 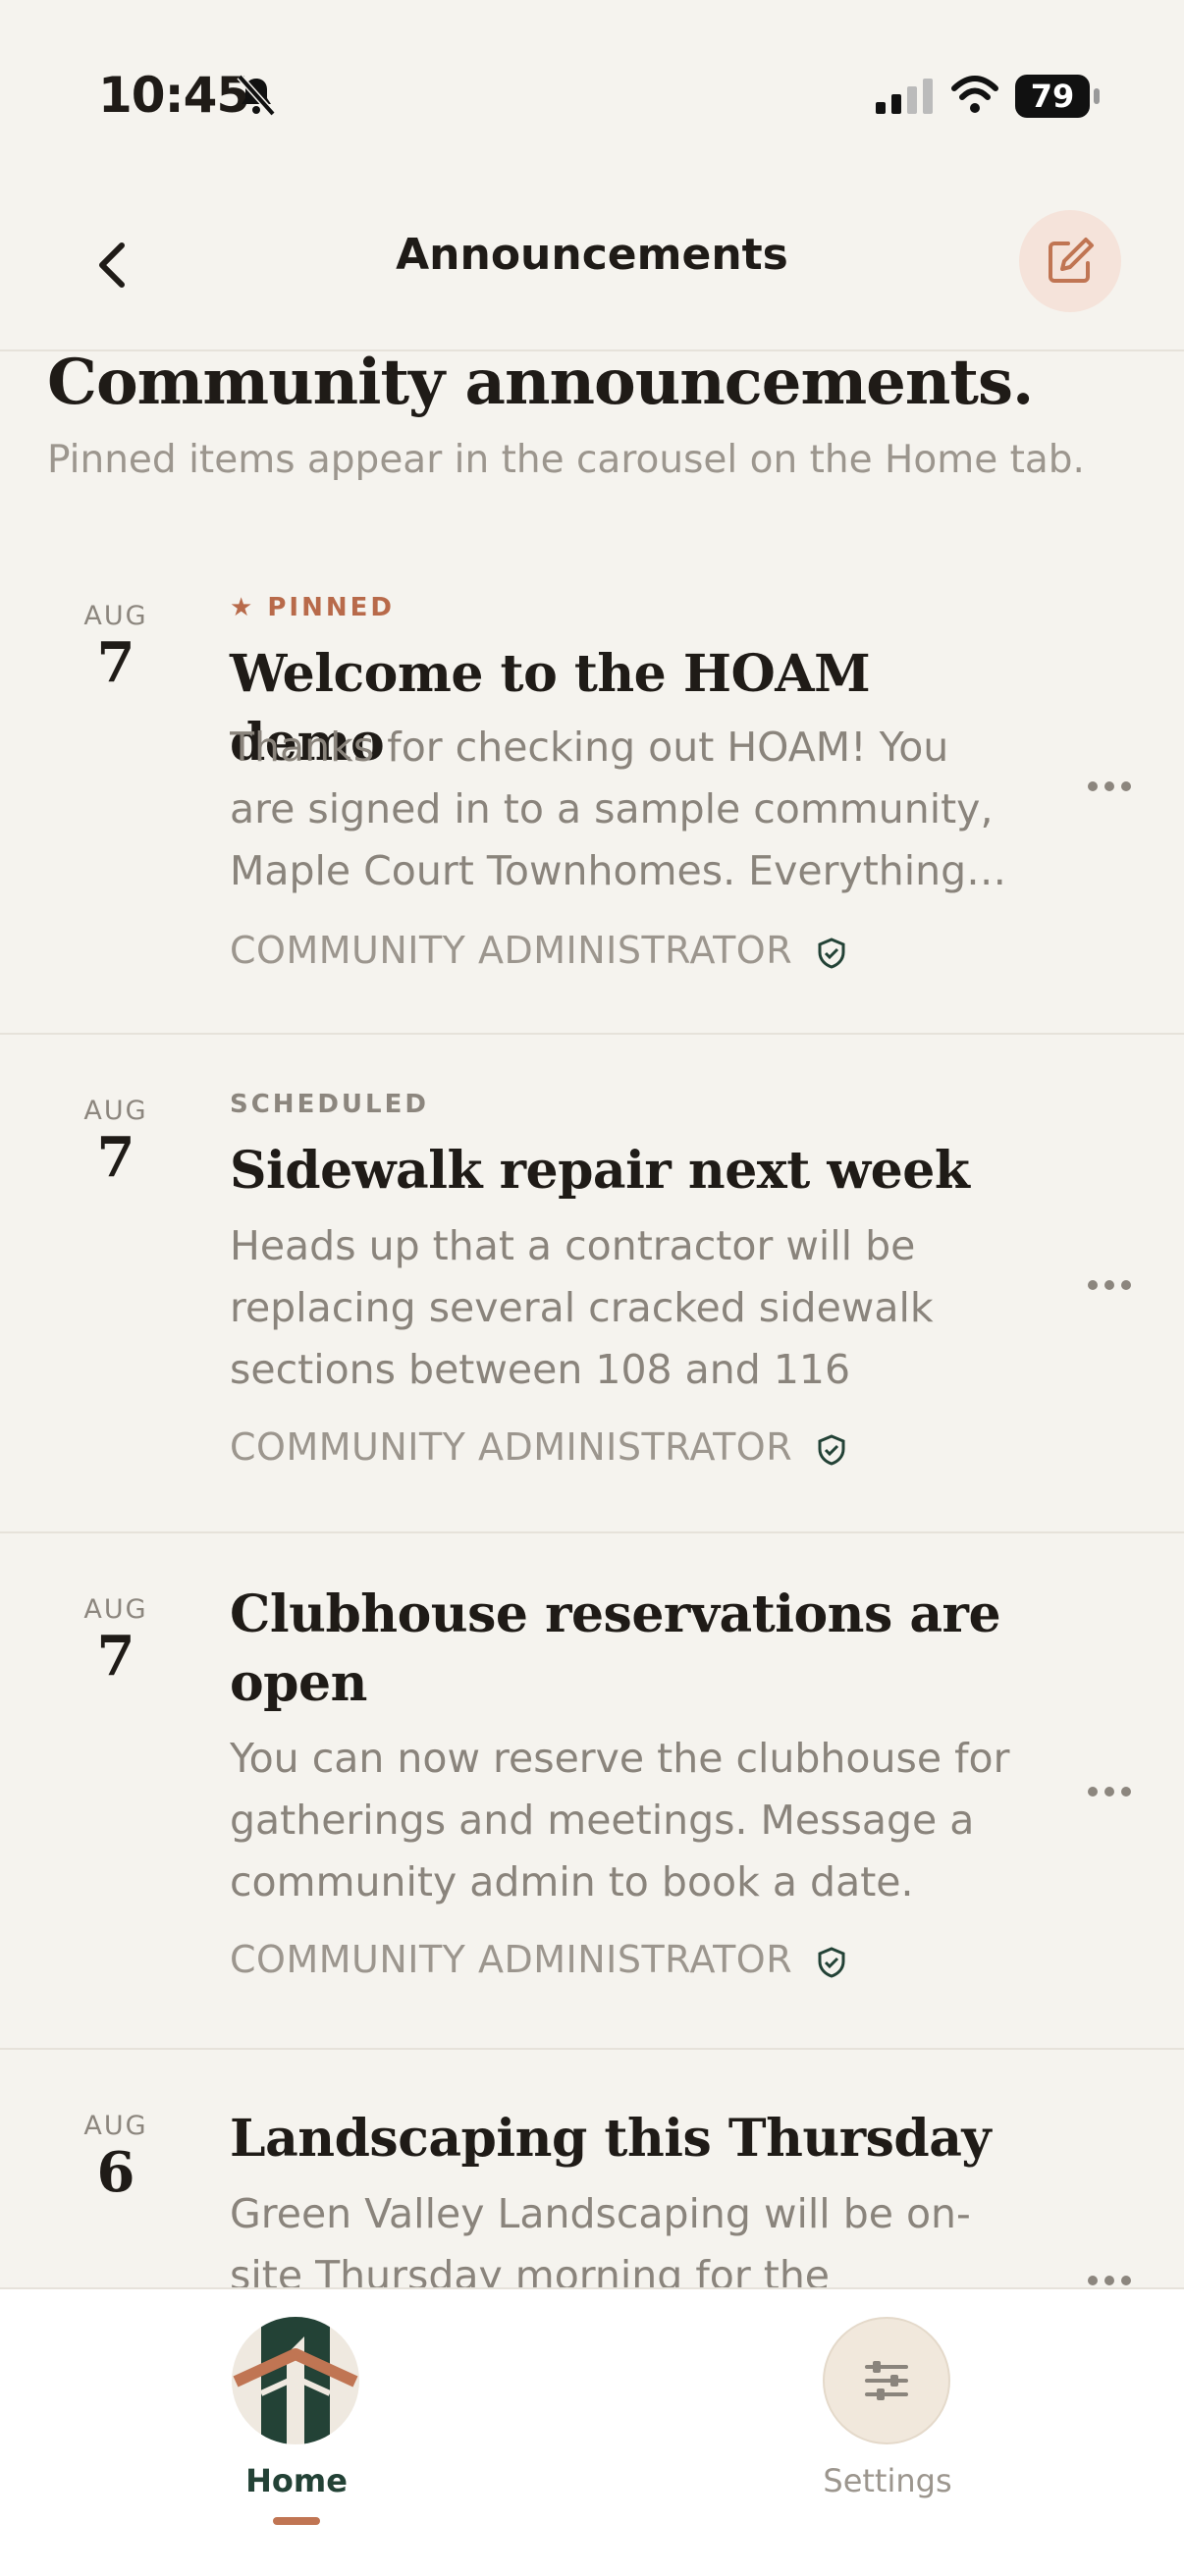 I want to click on compose-button, so click(x=1070, y=261).